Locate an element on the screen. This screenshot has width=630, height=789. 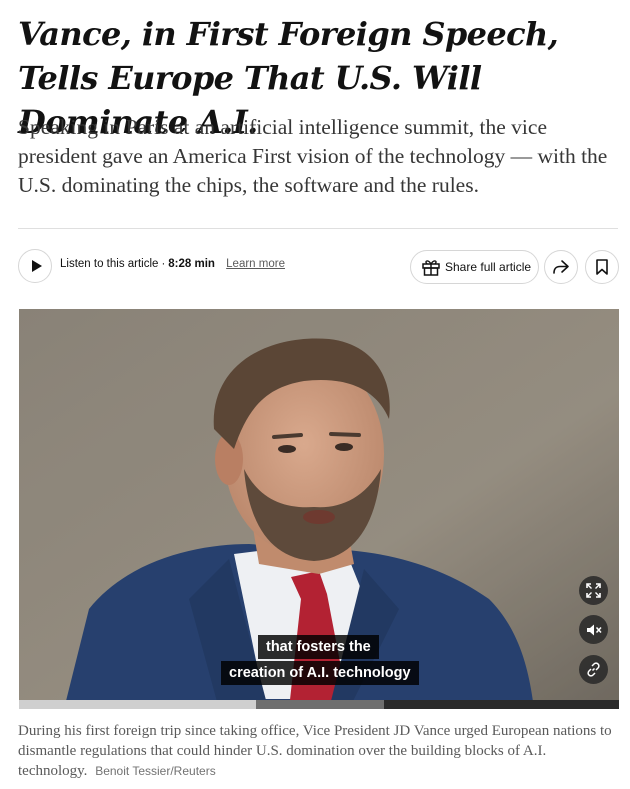
video-progress-buffered is located at coordinates (320, 704).